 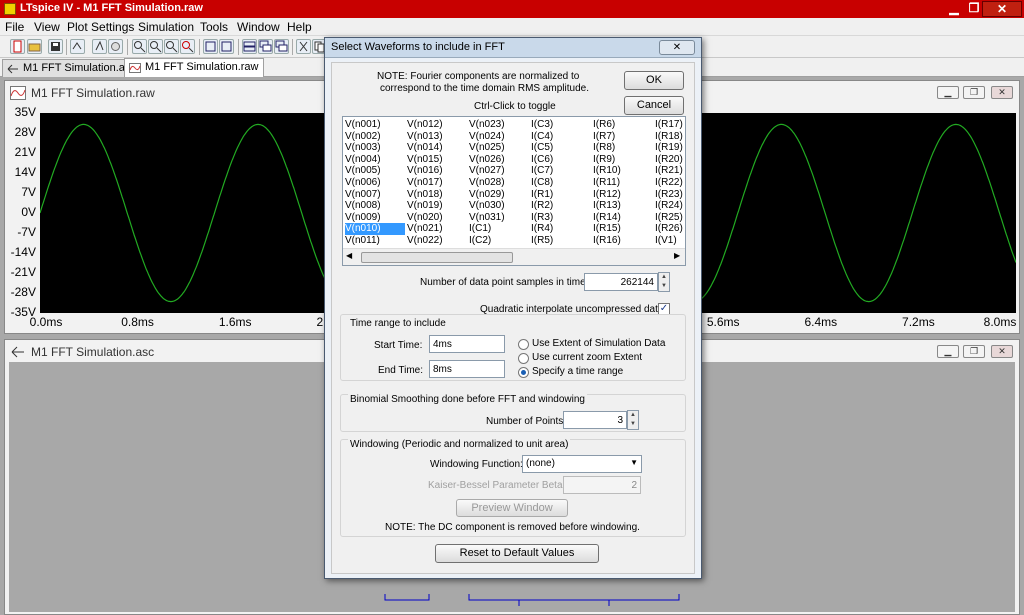 I want to click on waveform-list-item: V(n014), so click(x=437, y=148).